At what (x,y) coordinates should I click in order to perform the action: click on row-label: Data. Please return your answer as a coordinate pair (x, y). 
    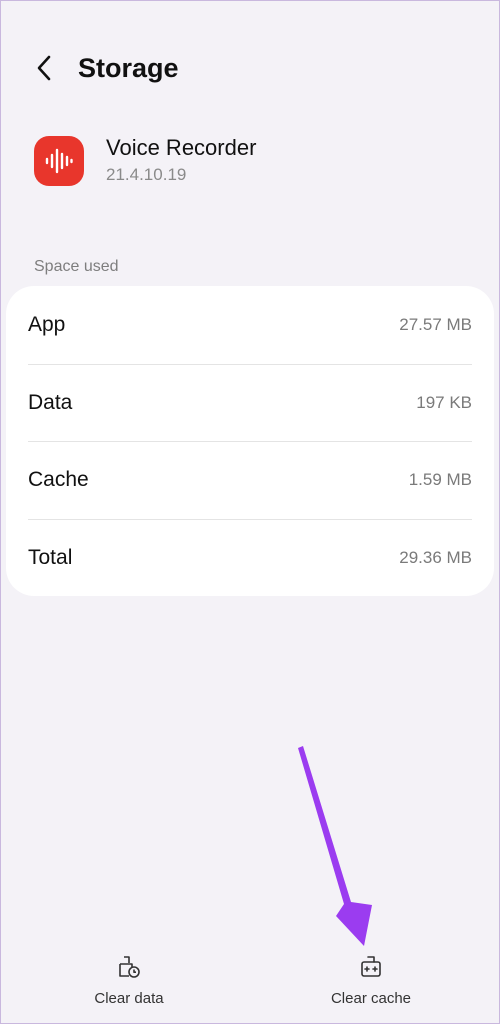
    Looking at the image, I should click on (50, 402).